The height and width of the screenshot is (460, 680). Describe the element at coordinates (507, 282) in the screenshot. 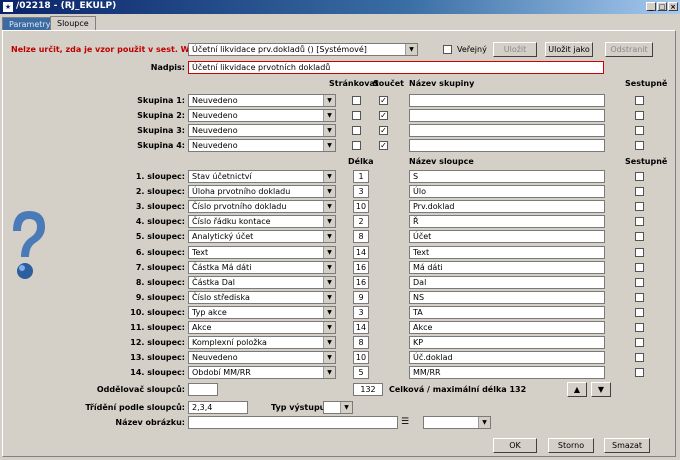

I see `column-name-input: Dal` at that location.